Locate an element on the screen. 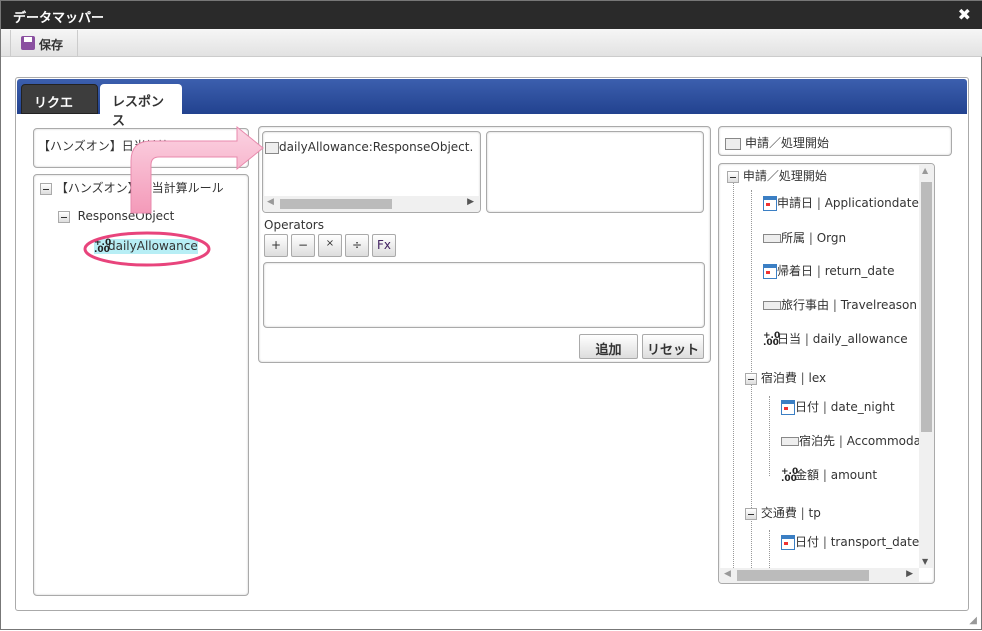 The width and height of the screenshot is (982, 631). minus-button: − is located at coordinates (303, 245).